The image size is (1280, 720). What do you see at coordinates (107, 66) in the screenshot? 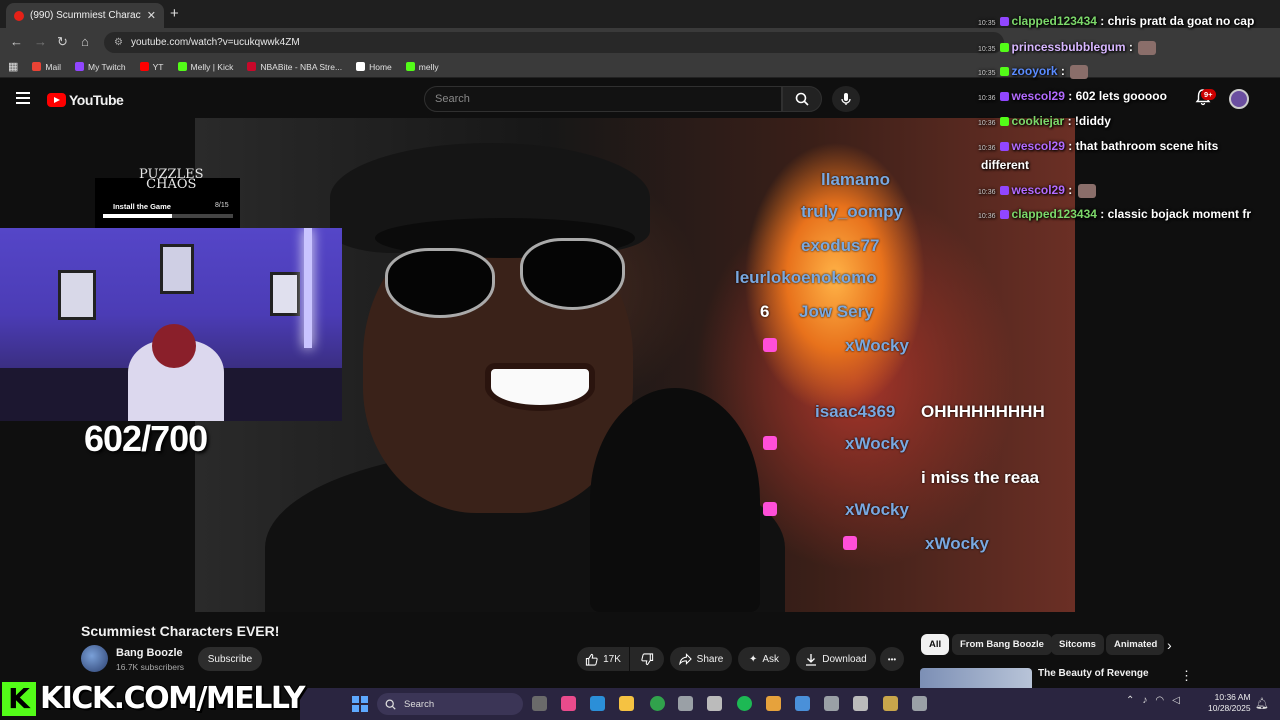
I see `bookmark-label: My Twitch` at bounding box center [107, 66].